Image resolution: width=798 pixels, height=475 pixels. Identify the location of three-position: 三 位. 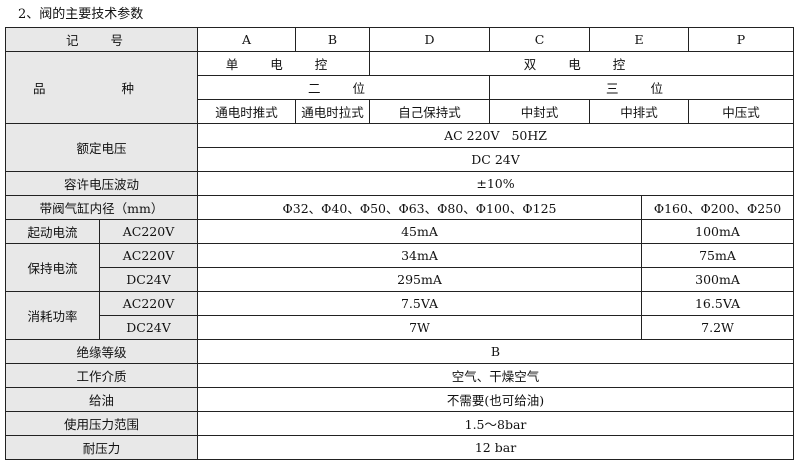
(642, 87).